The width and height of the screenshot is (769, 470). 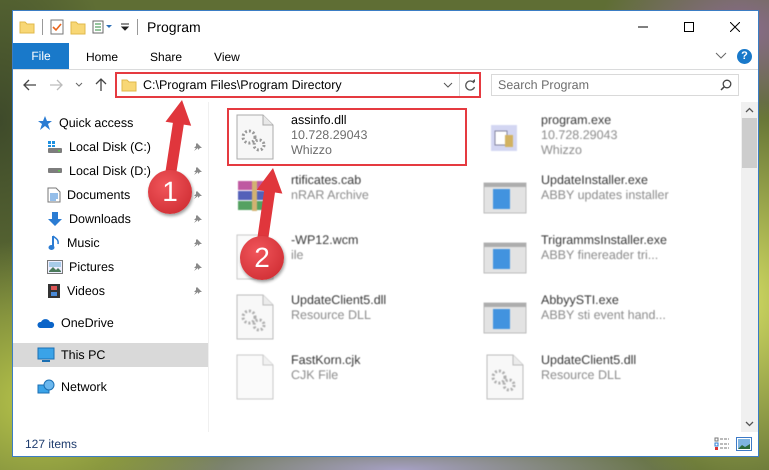 What do you see at coordinates (470, 85) in the screenshot?
I see `refresh-icon` at bounding box center [470, 85].